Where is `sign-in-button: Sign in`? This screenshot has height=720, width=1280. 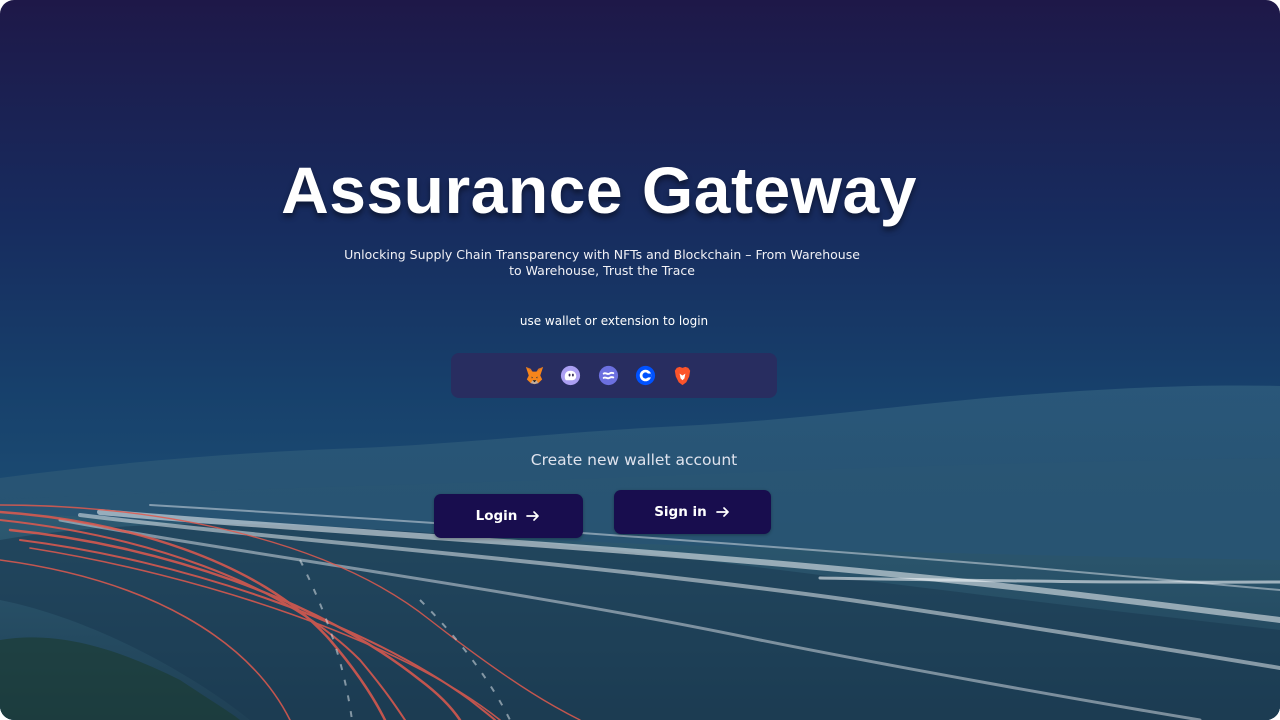
sign-in-button: Sign in is located at coordinates (692, 512).